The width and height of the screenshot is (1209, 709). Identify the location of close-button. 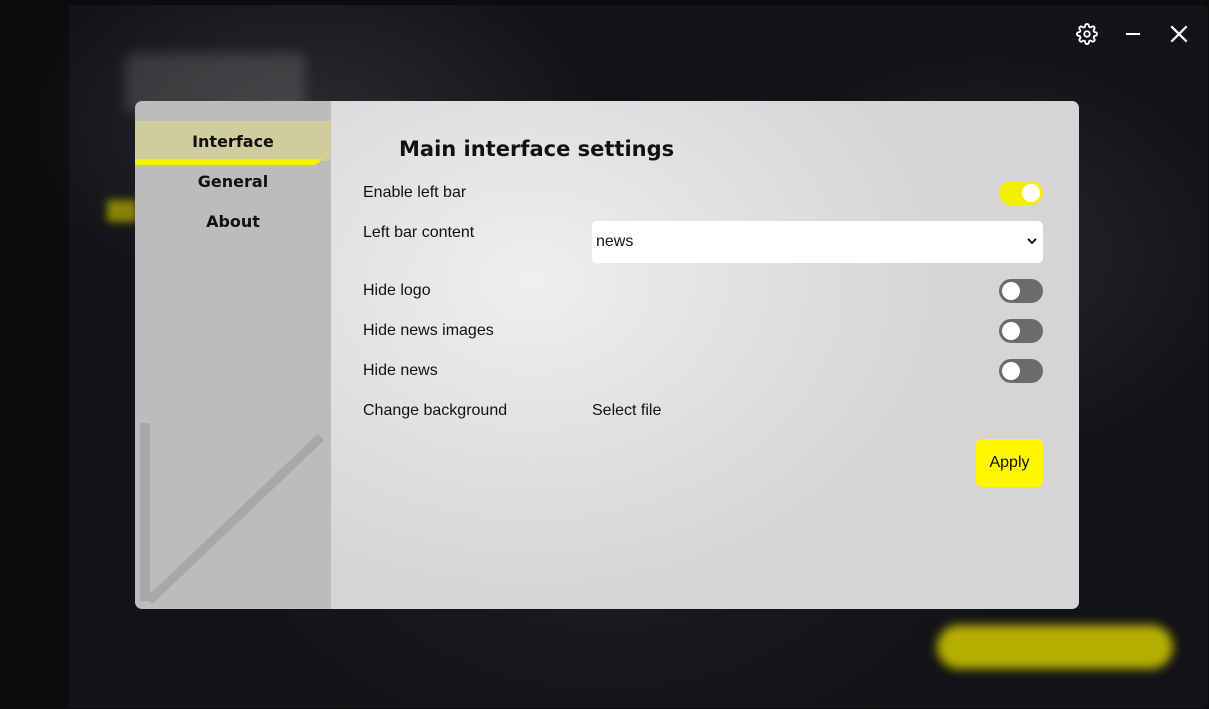
(1179, 34).